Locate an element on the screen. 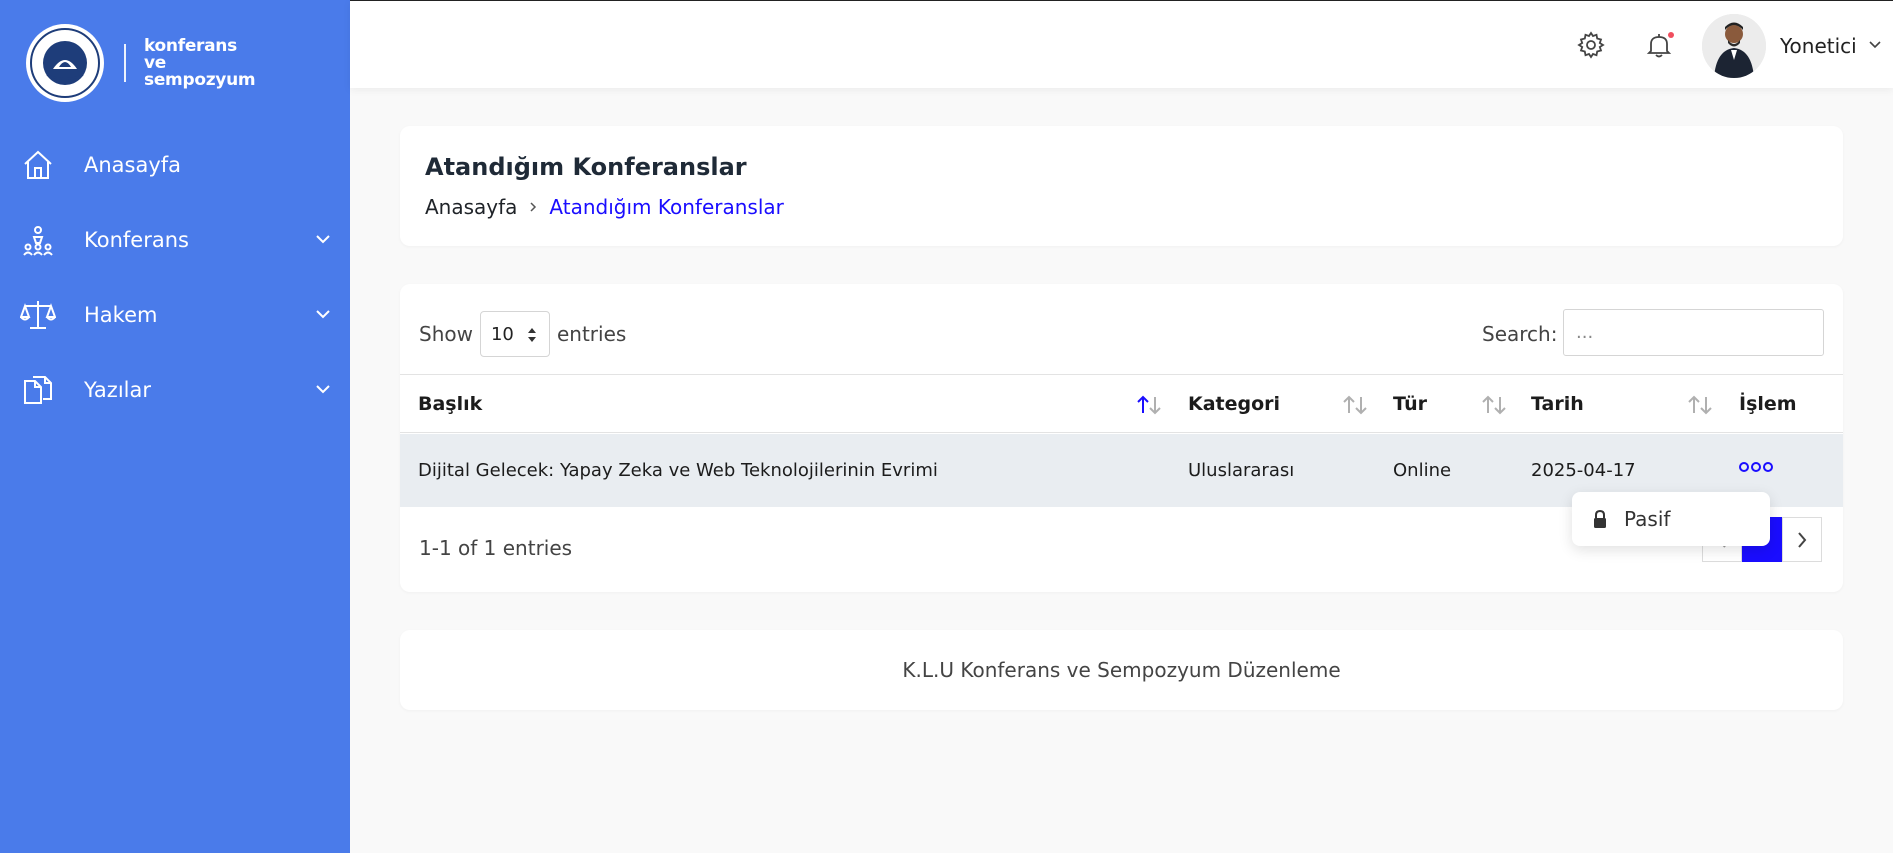 This screenshot has height=853, width=1893. breadcrumb-home-link: Anasayfa is located at coordinates (471, 207).